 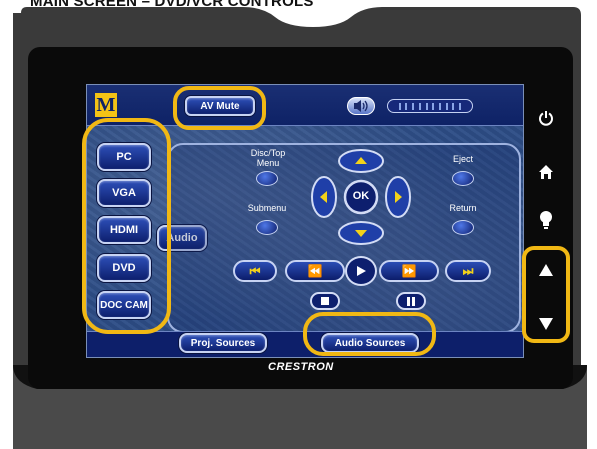 What do you see at coordinates (409, 271) in the screenshot?
I see `fast-forward-button: ⏩` at bounding box center [409, 271].